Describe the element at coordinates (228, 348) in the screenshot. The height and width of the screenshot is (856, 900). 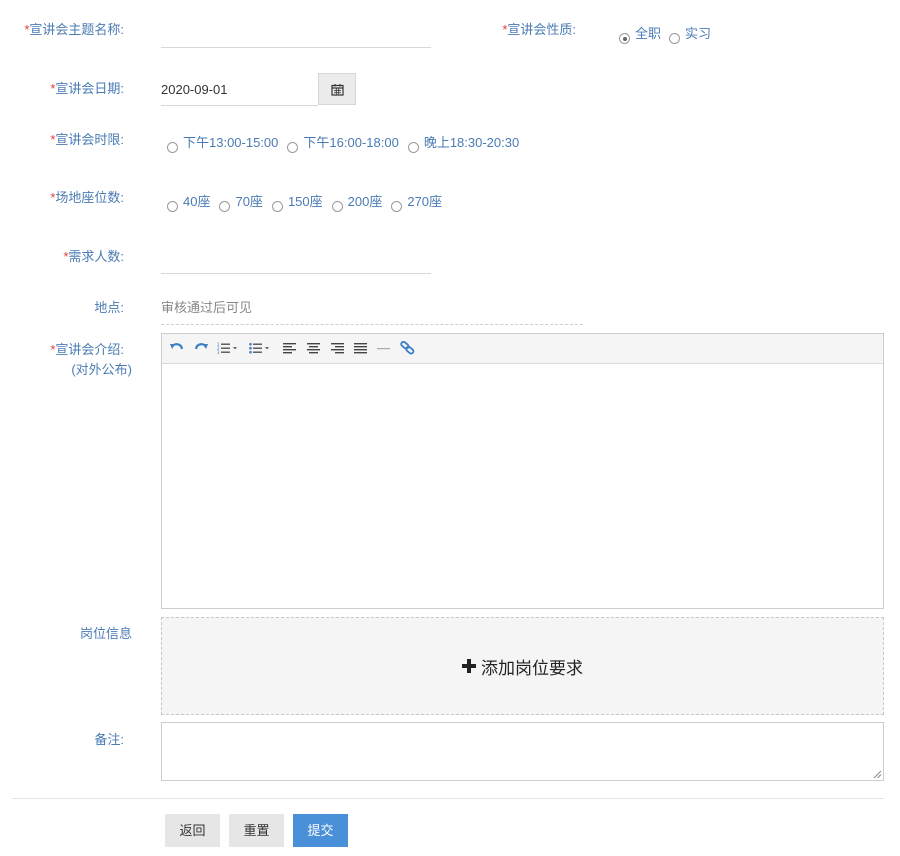
I see `ordered-list-icon: 1 2 3` at that location.